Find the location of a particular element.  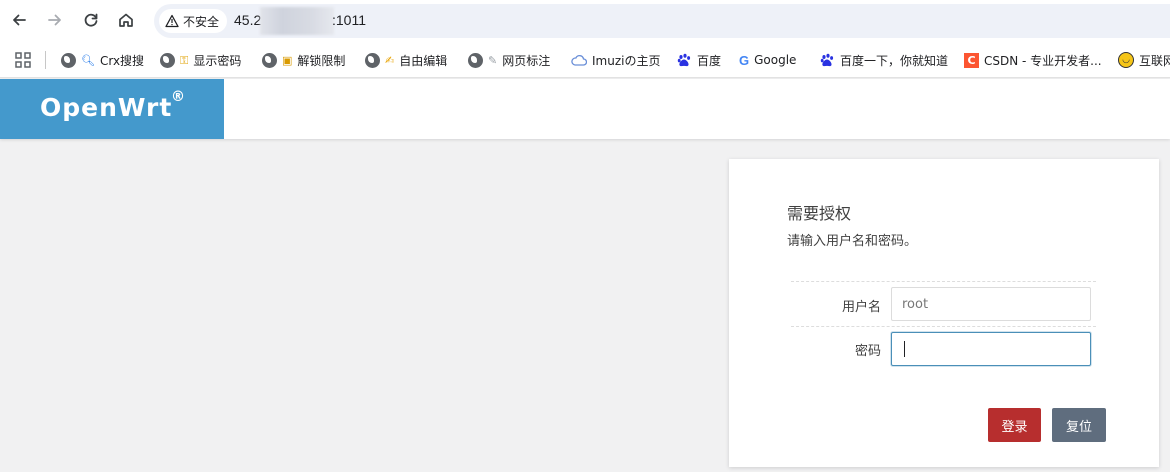

warning-triangle-icon is located at coordinates (172, 21).